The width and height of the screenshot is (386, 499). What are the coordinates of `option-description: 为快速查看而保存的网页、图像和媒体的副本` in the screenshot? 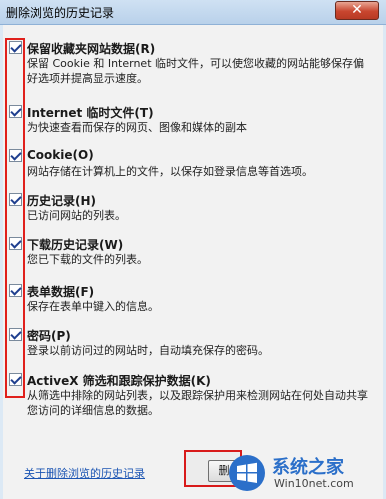 It's located at (137, 127).